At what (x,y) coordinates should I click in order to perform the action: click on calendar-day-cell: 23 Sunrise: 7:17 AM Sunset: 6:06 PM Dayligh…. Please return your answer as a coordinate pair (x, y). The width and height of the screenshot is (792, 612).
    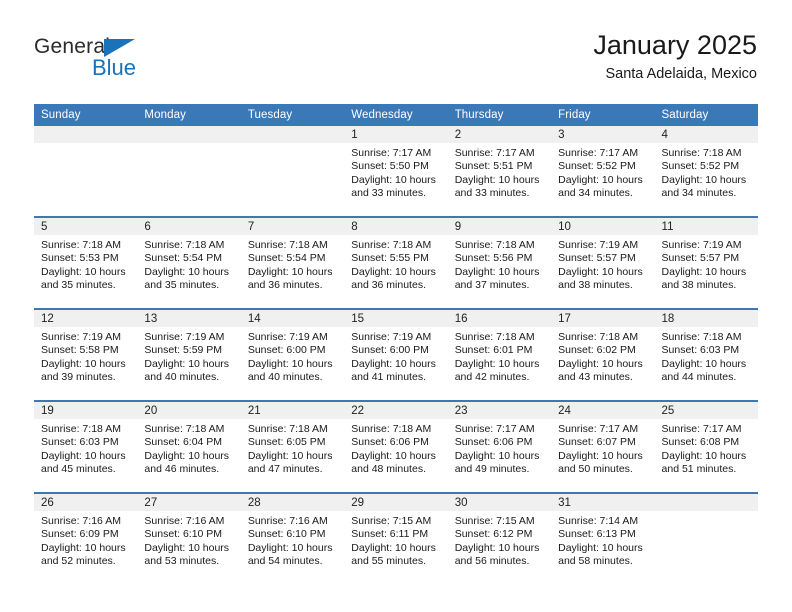
    Looking at the image, I should click on (499, 446).